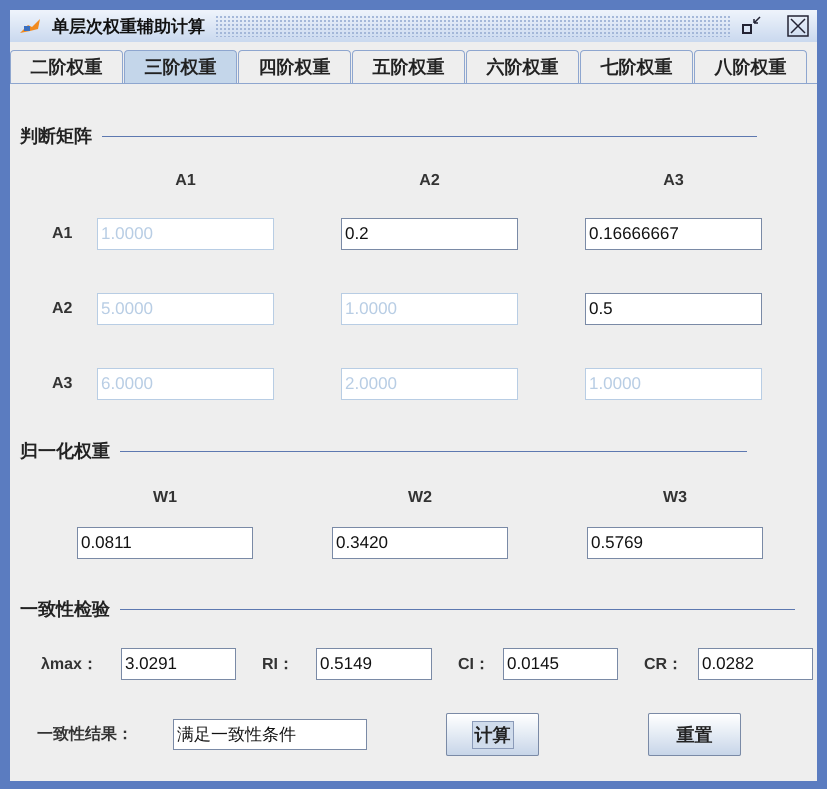 The height and width of the screenshot is (789, 827). Describe the element at coordinates (278, 664) in the screenshot. I see `metric-label: RI：` at that location.